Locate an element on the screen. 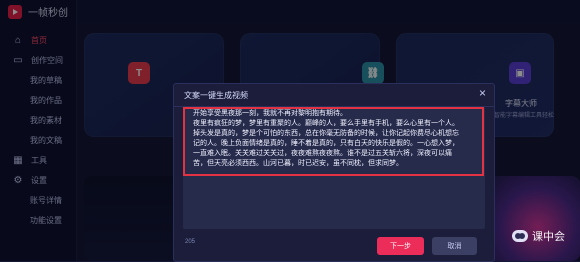  cancel-button: 取消 is located at coordinates (454, 246).